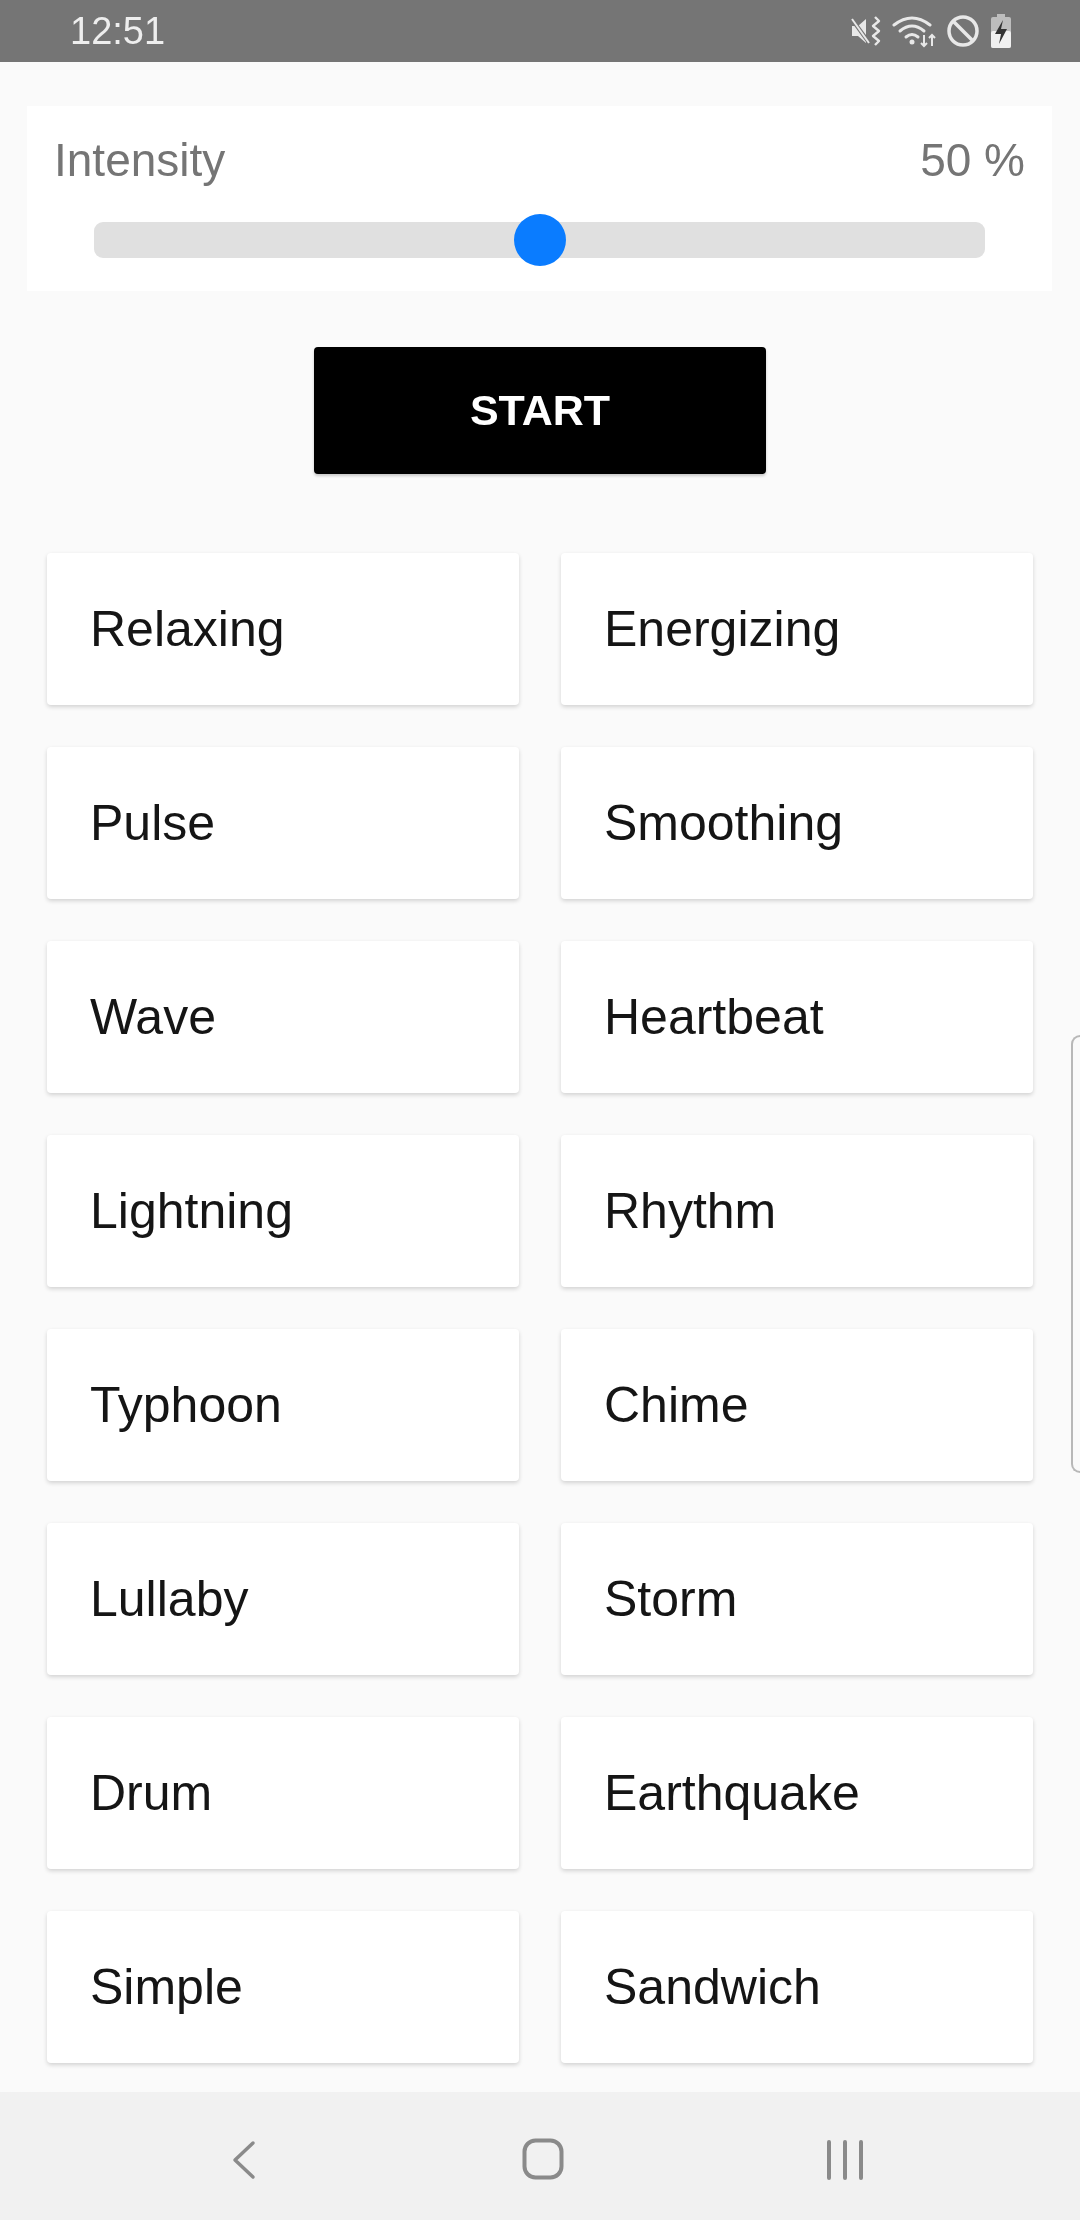 The height and width of the screenshot is (2220, 1080). What do you see at coordinates (243, 2160) in the screenshot?
I see `back-icon` at bounding box center [243, 2160].